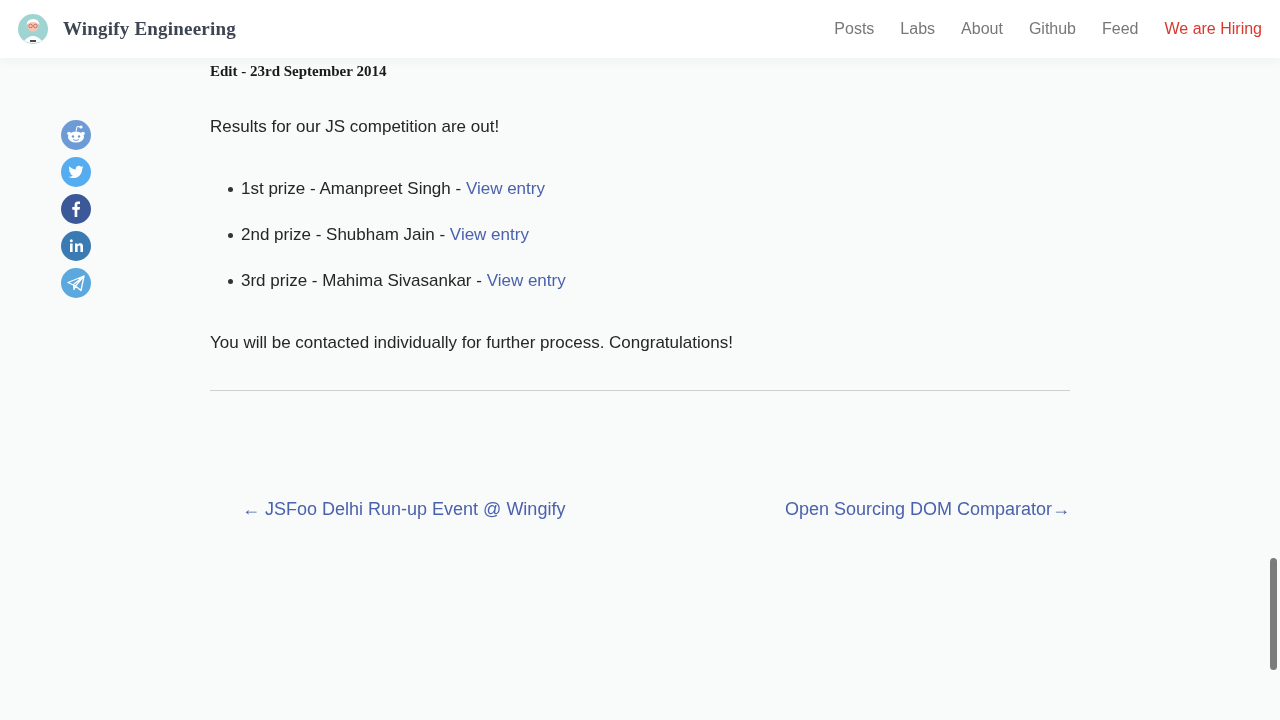  I want to click on intro-text: Results for our JS competition are out!, so click(355, 127).